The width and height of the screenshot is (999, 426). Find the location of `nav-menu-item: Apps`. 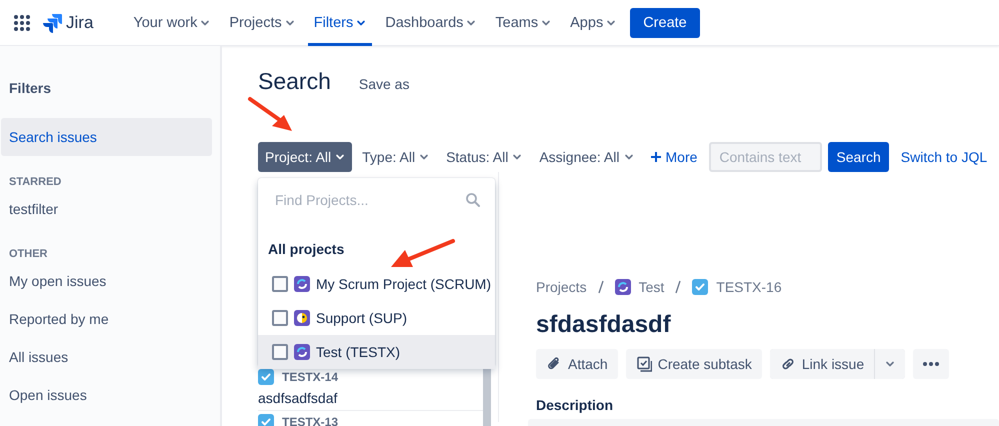

nav-menu-item: Apps is located at coordinates (593, 23).